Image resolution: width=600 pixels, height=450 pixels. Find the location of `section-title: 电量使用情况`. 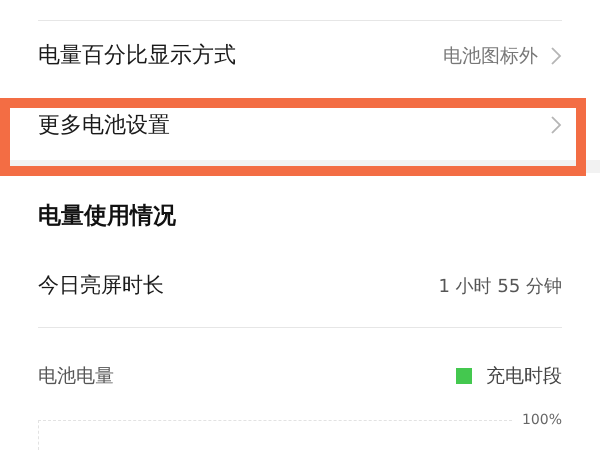

section-title: 电量使用情况 is located at coordinates (107, 216).